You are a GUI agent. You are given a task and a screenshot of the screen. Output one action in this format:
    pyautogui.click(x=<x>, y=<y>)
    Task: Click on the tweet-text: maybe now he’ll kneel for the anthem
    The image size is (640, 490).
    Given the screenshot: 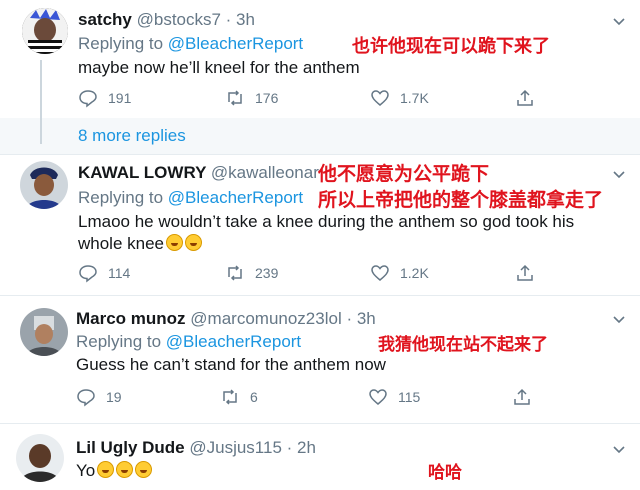 What is the action you would take?
    pyautogui.click(x=219, y=67)
    